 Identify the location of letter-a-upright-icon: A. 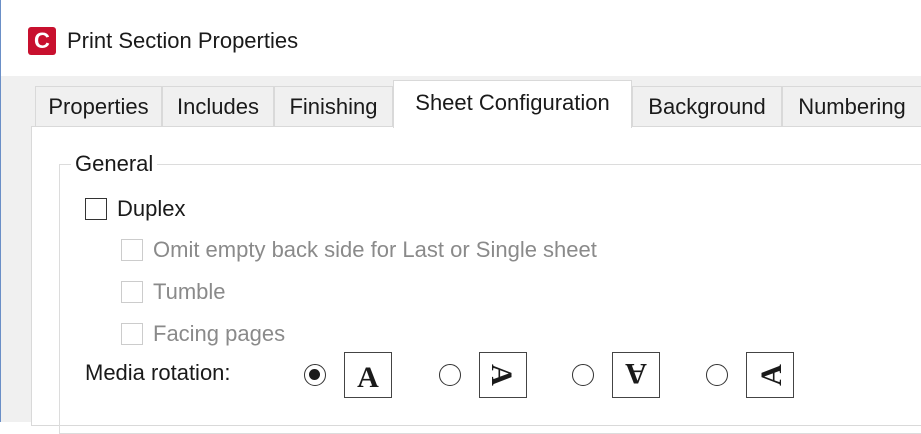
(368, 375).